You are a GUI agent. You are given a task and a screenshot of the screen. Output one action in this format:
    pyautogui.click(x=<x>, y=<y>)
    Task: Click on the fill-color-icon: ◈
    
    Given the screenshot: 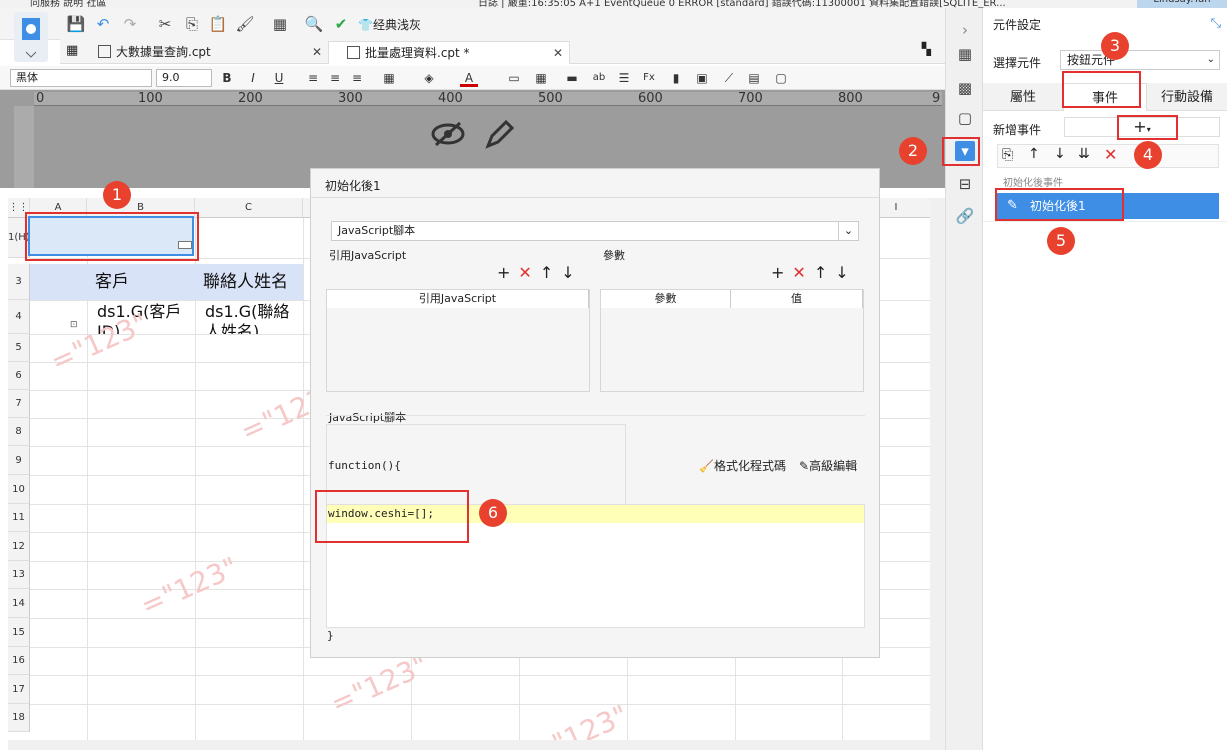 What is the action you would take?
    pyautogui.click(x=429, y=78)
    